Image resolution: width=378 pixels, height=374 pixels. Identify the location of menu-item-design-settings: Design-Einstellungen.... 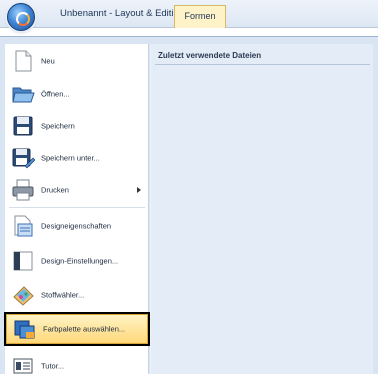
(77, 261).